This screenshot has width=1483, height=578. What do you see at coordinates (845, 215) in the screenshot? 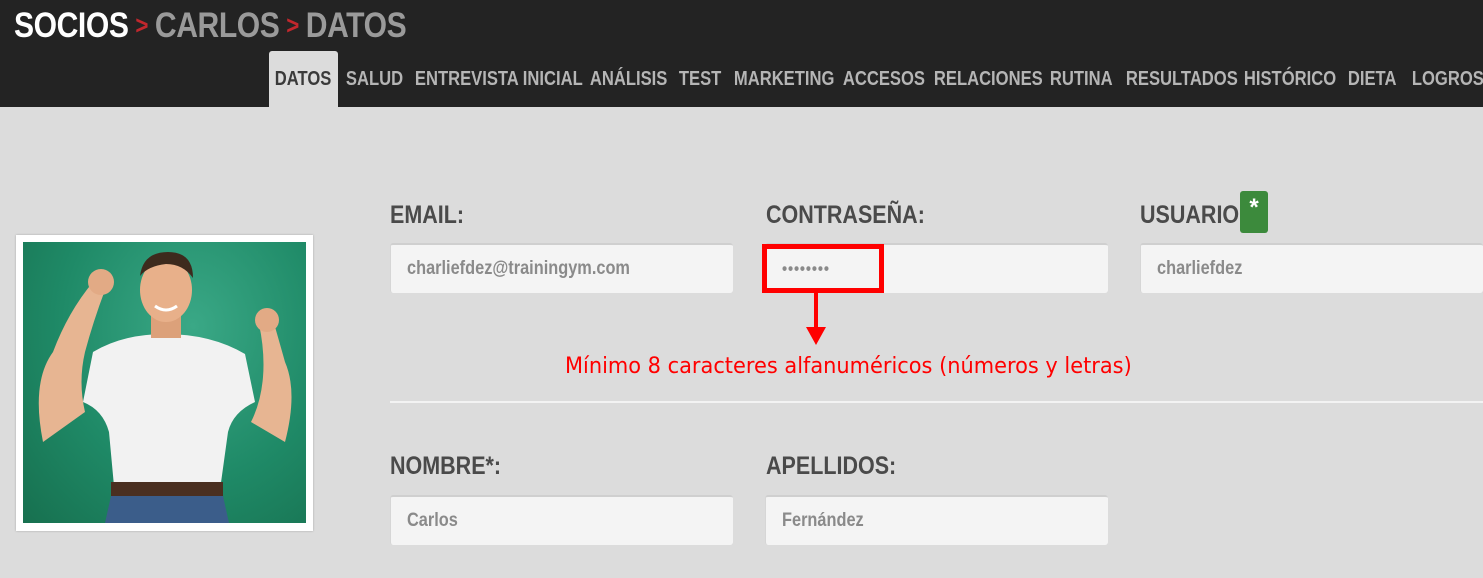
I see `password-label: CONTRASEÑA:` at bounding box center [845, 215].